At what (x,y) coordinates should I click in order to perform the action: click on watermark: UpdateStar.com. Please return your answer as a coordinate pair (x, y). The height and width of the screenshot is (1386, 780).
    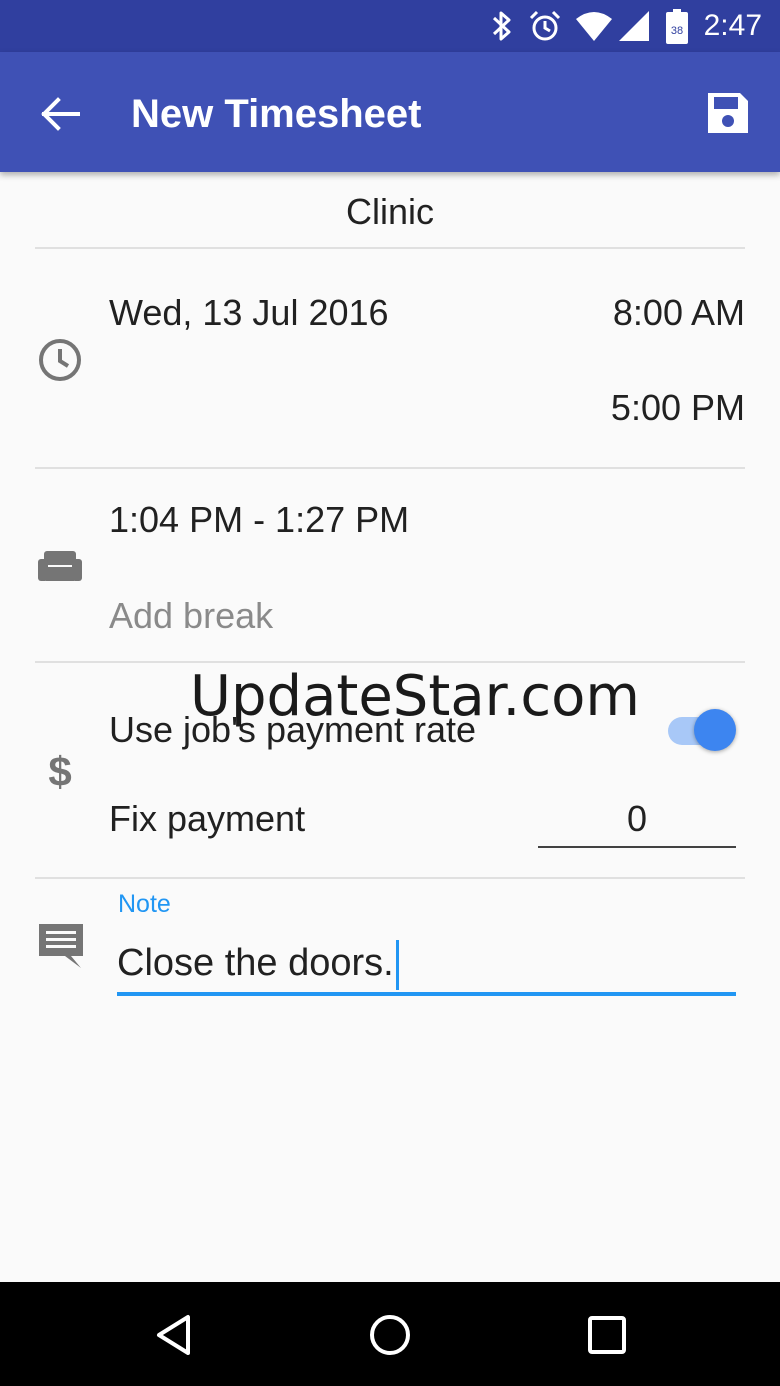
    Looking at the image, I should click on (415, 696).